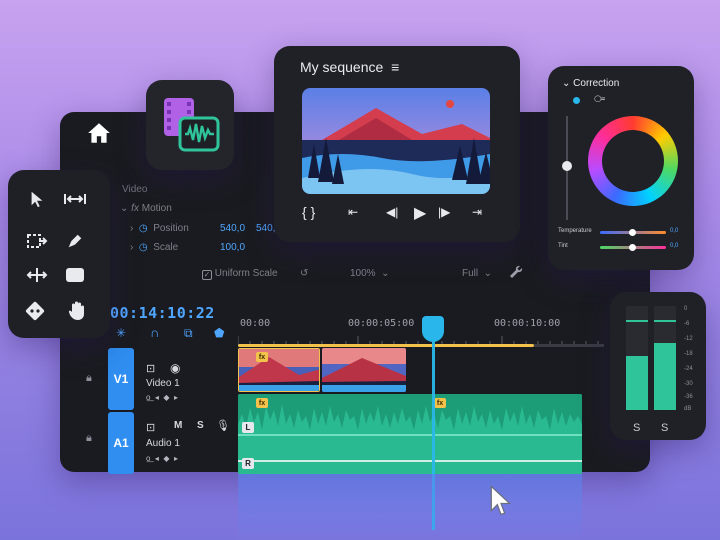 The width and height of the screenshot is (720, 540). I want to click on resolution-dropdown: Full ⌄, so click(477, 273).